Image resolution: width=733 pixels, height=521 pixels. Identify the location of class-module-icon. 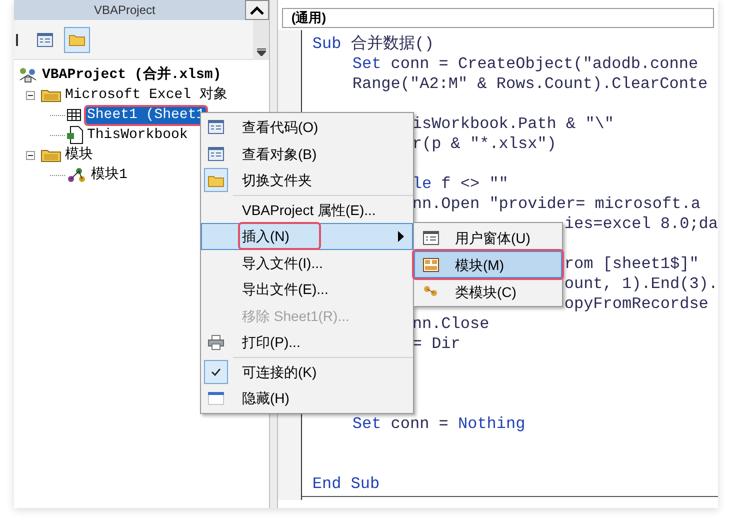
(431, 291).